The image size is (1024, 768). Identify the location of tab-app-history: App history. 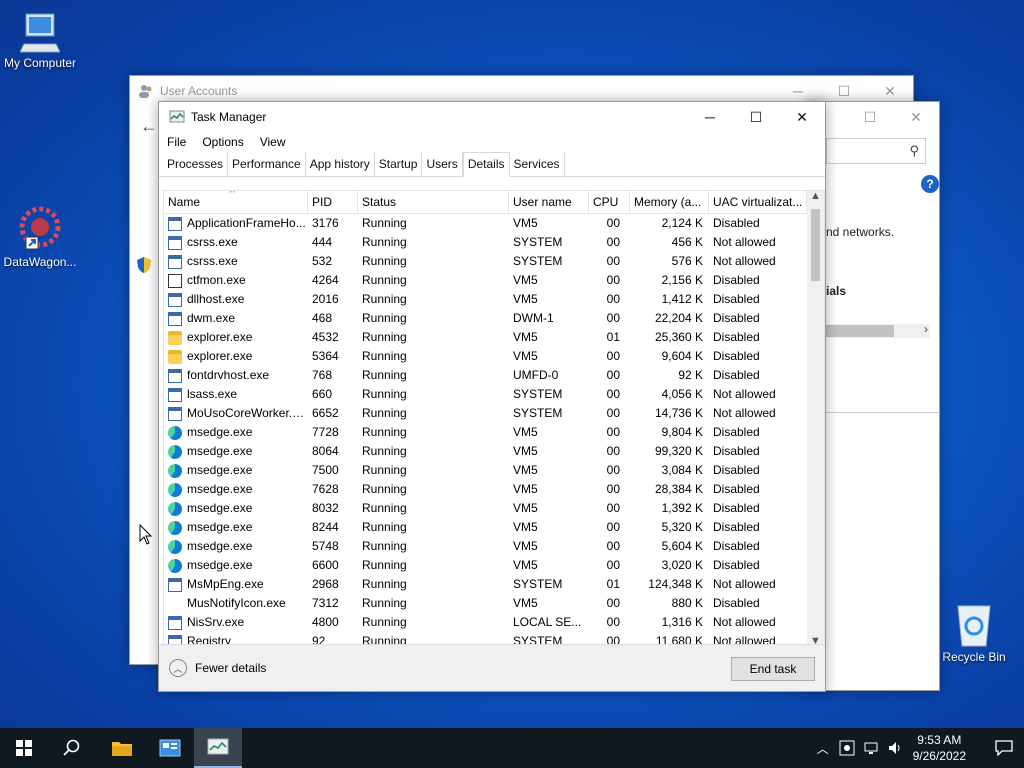
(340, 164).